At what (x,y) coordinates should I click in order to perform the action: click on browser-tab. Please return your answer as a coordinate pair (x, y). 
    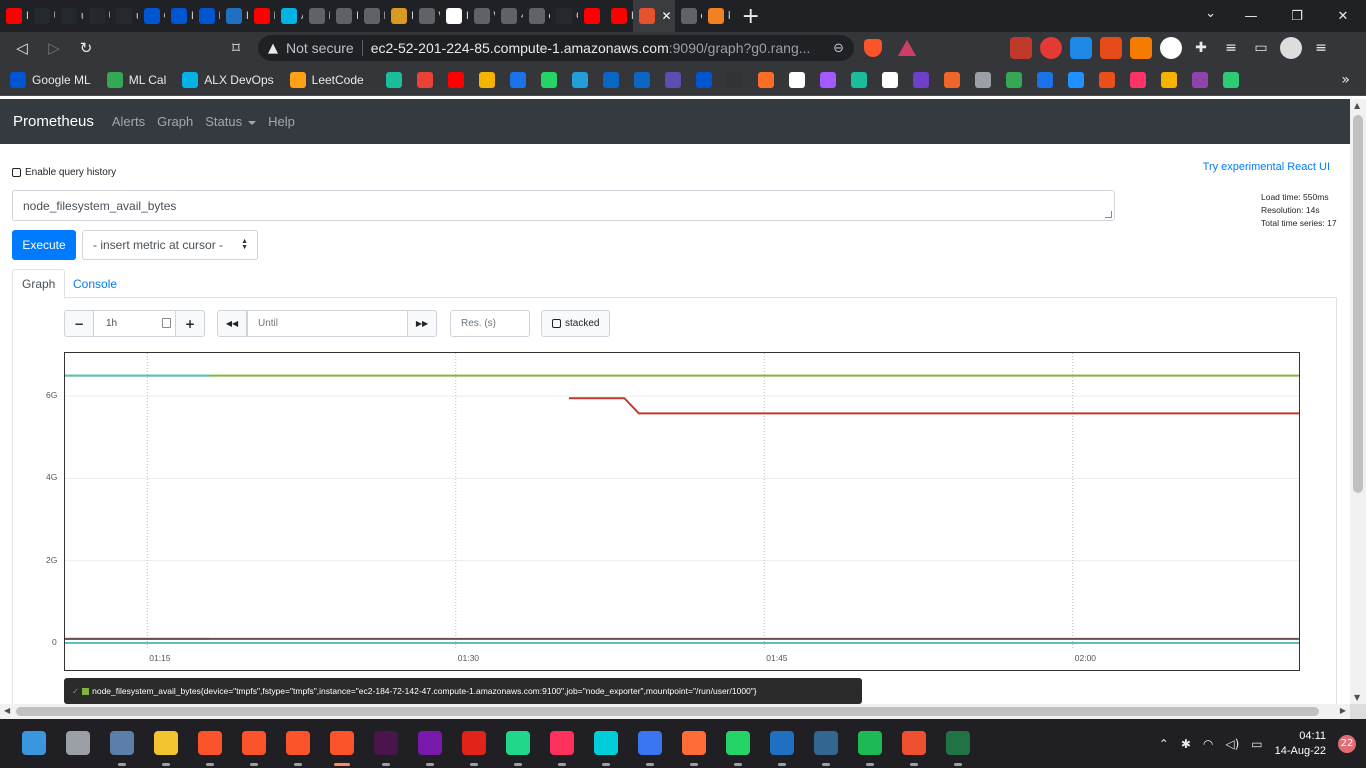
    Looking at the image, I should click on (592, 16).